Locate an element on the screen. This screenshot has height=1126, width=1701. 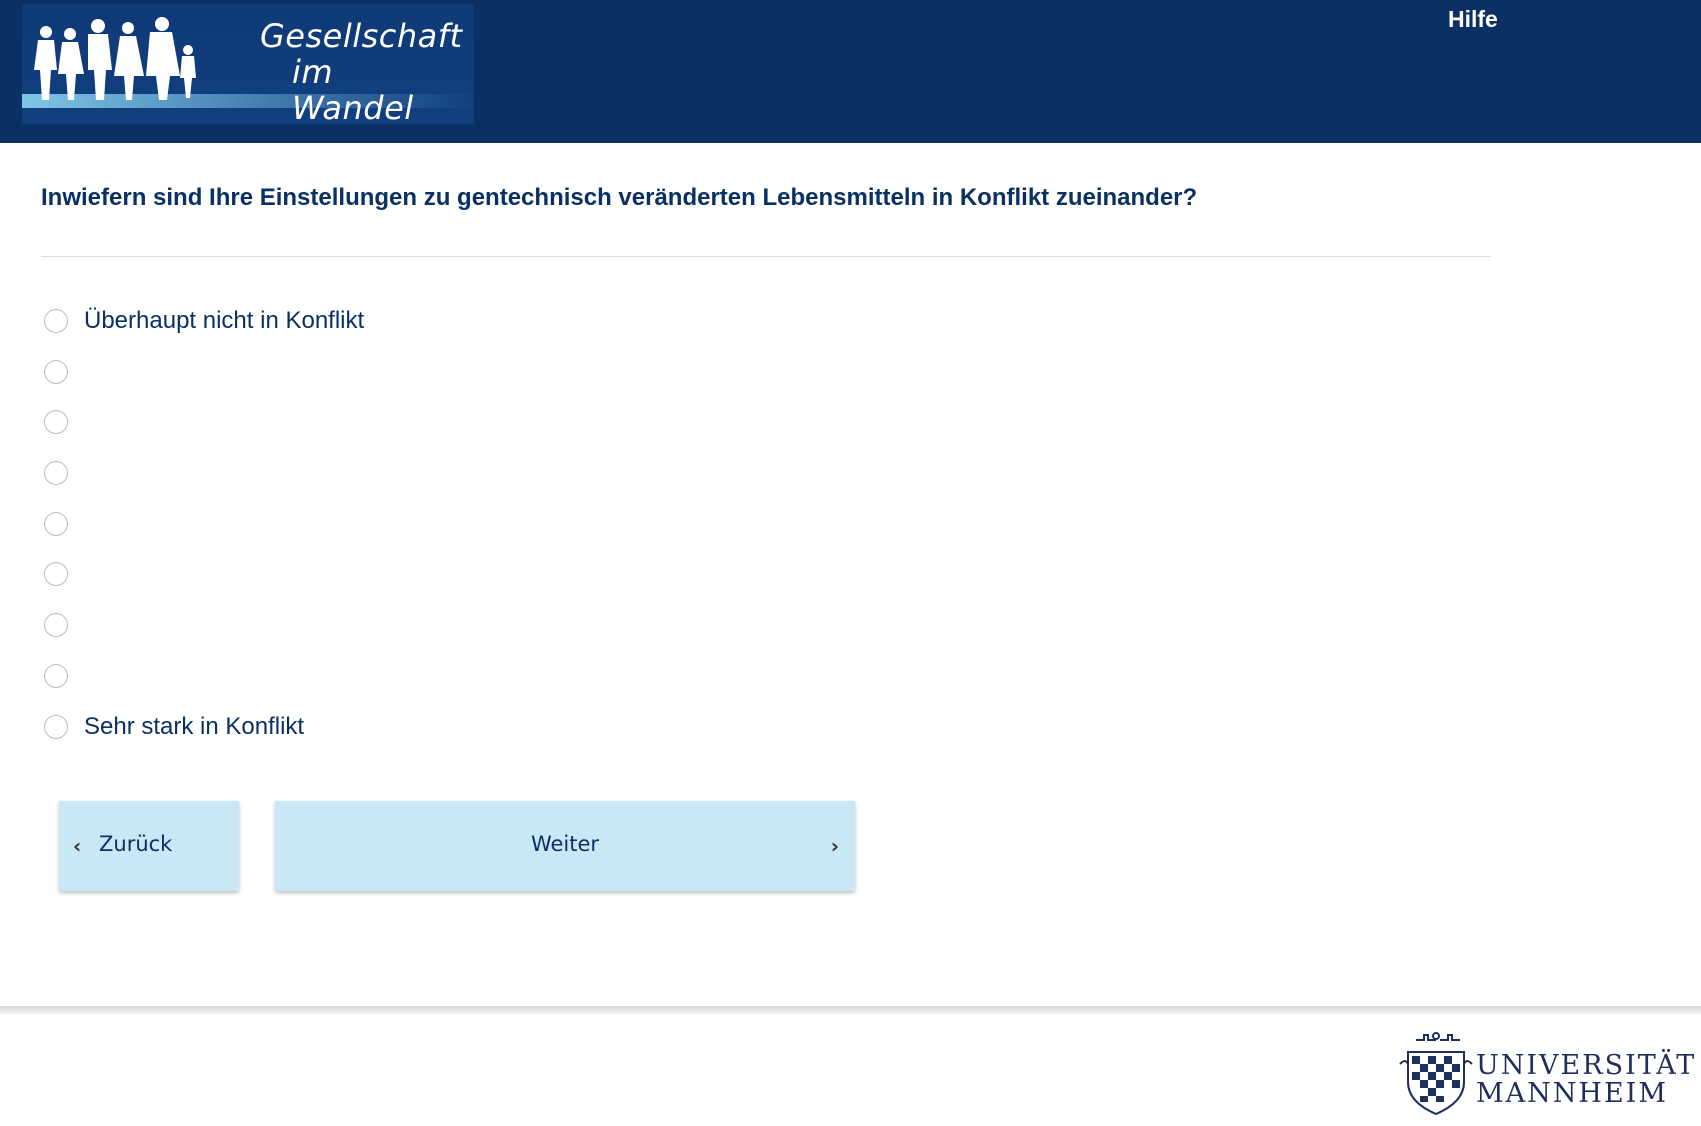
next-button-label: Weiter is located at coordinates (565, 844).